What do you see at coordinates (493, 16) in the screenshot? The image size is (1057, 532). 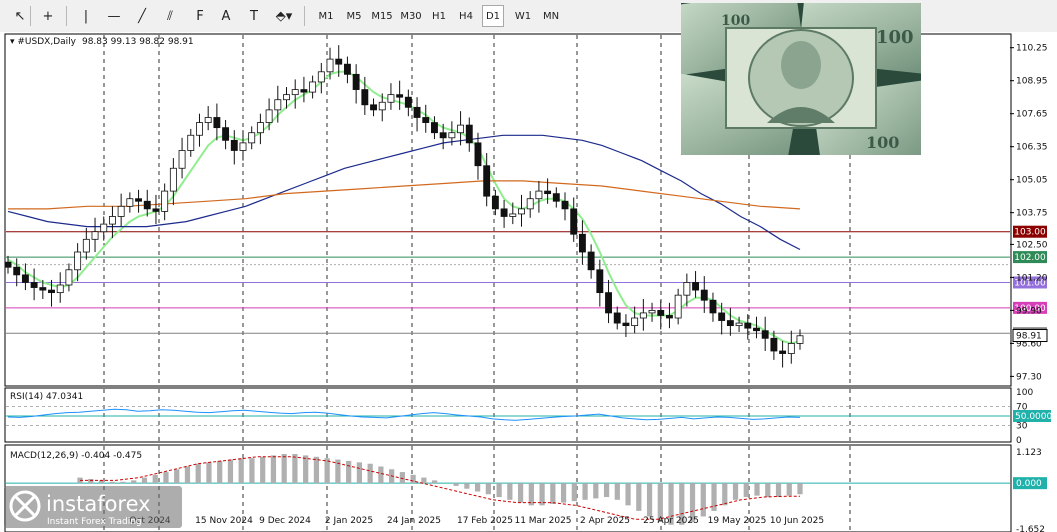 I see `timeframe-d1: D1` at bounding box center [493, 16].